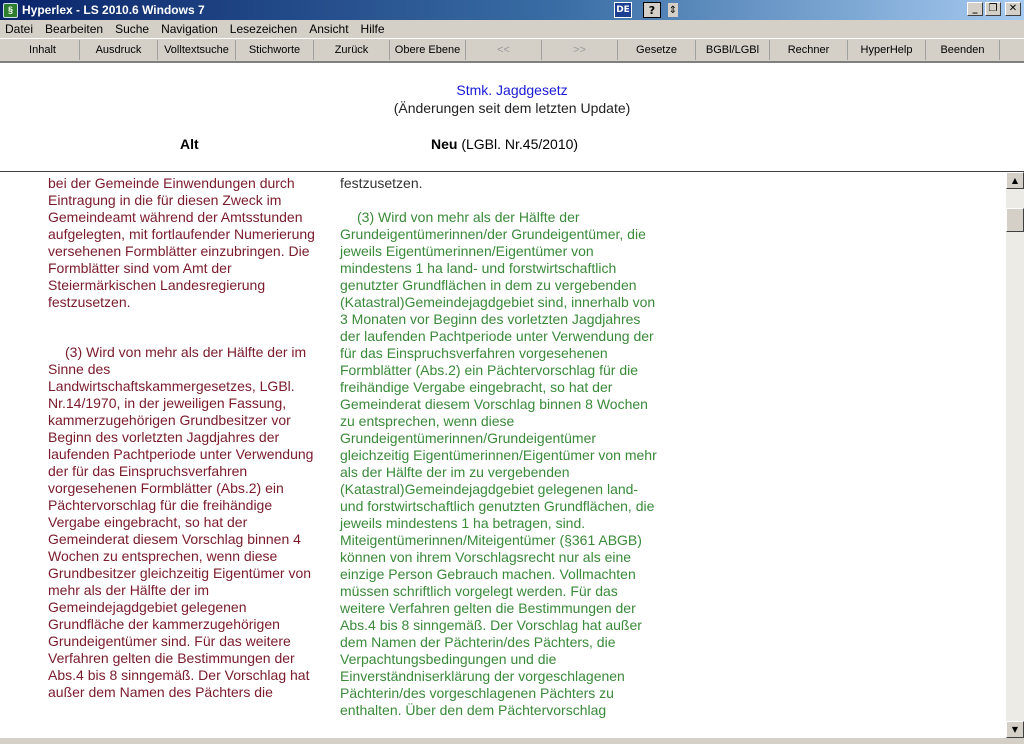  What do you see at coordinates (657, 50) in the screenshot?
I see `gesetze-button: Gesetze` at bounding box center [657, 50].